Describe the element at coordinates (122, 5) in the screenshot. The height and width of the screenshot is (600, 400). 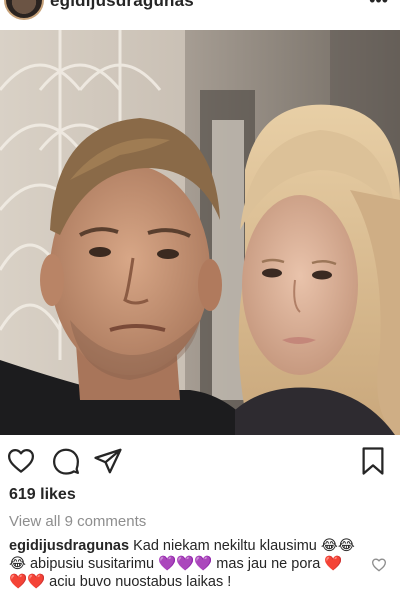
I see `post-username: egidijusdragunas` at that location.